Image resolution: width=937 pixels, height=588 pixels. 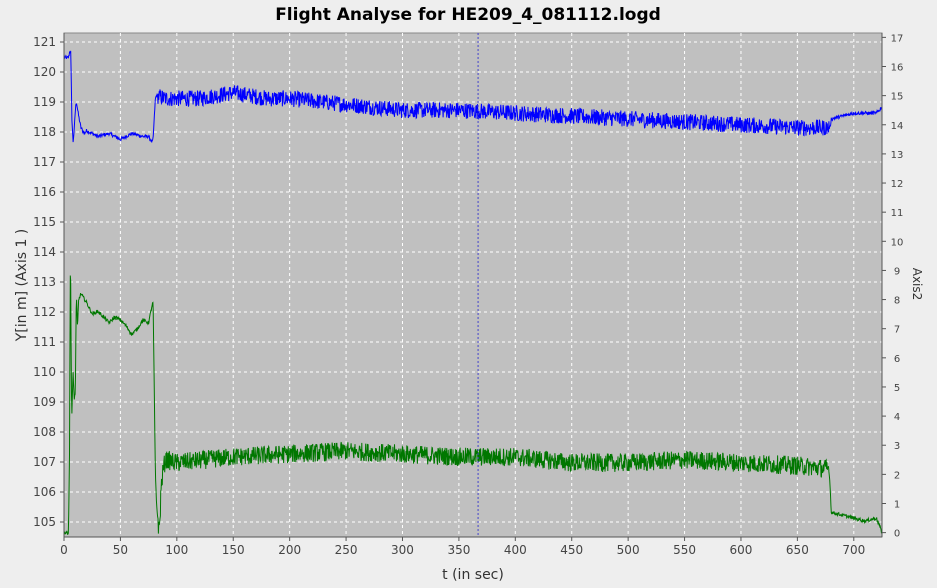 What do you see at coordinates (44, 402) in the screenshot?
I see `y-tick-label: 109` at bounding box center [44, 402].